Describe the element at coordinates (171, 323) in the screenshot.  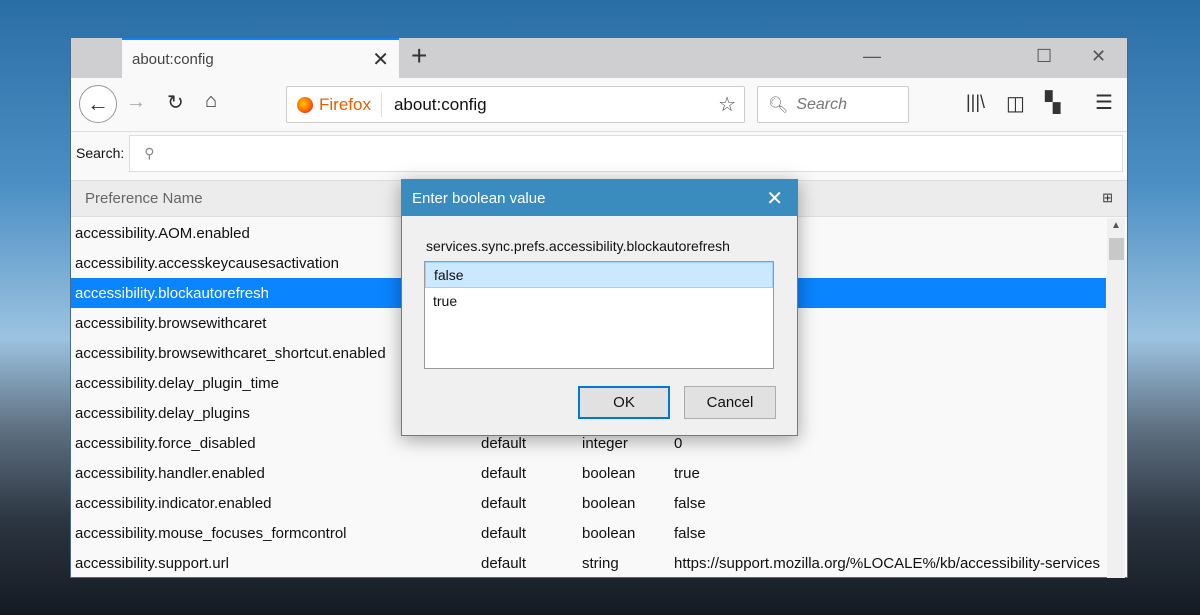
I see `pref-name: accessibility.browsewithcaret` at that location.